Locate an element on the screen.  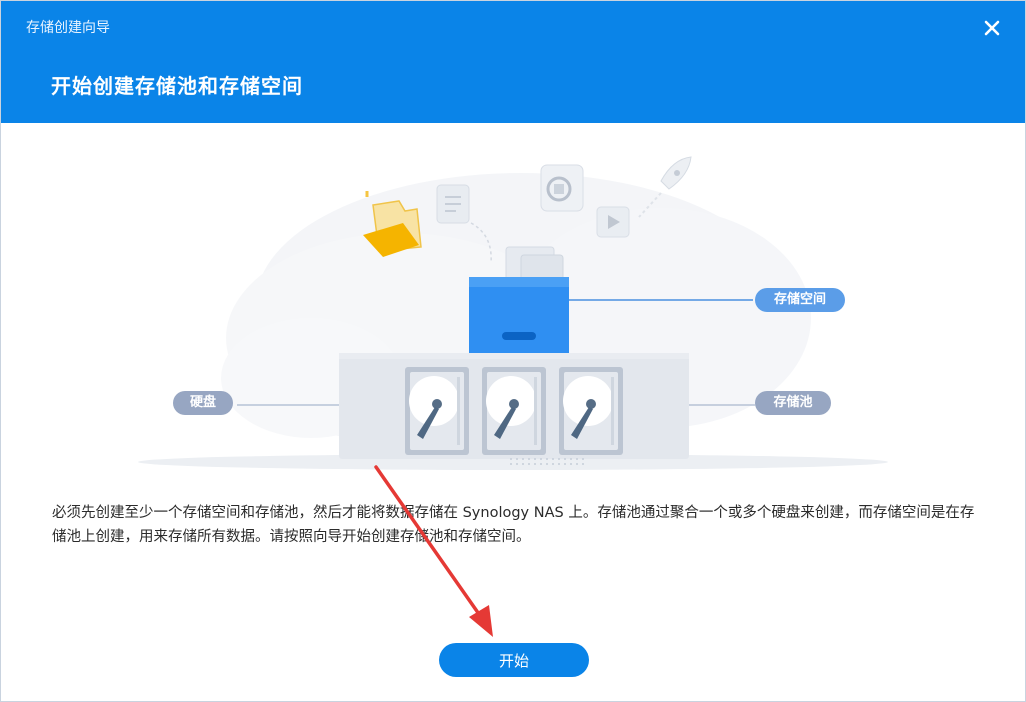
volume-label: 存储空间 is located at coordinates (800, 300).